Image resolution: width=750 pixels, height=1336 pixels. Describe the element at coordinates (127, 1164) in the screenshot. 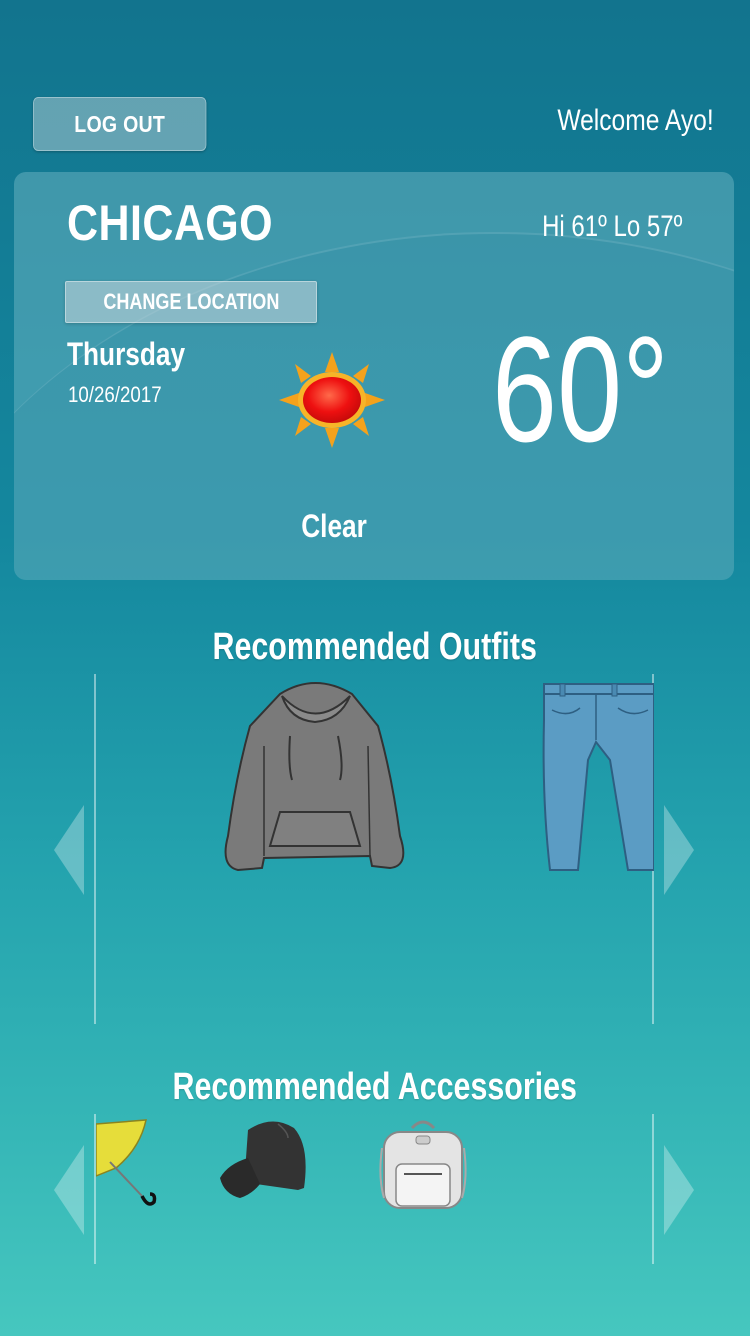

I see `umbrella-icon` at that location.